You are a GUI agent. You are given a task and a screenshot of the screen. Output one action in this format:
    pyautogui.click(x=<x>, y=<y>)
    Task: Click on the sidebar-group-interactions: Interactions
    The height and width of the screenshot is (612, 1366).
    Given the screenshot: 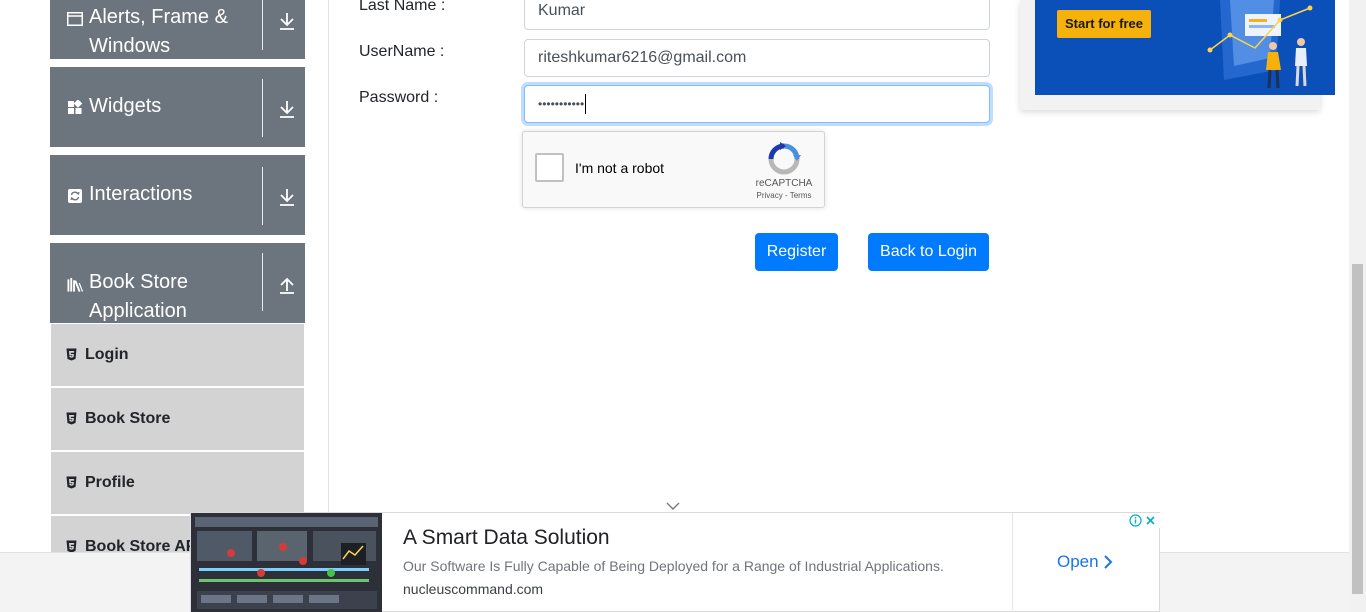 What is the action you would take?
    pyautogui.click(x=177, y=195)
    